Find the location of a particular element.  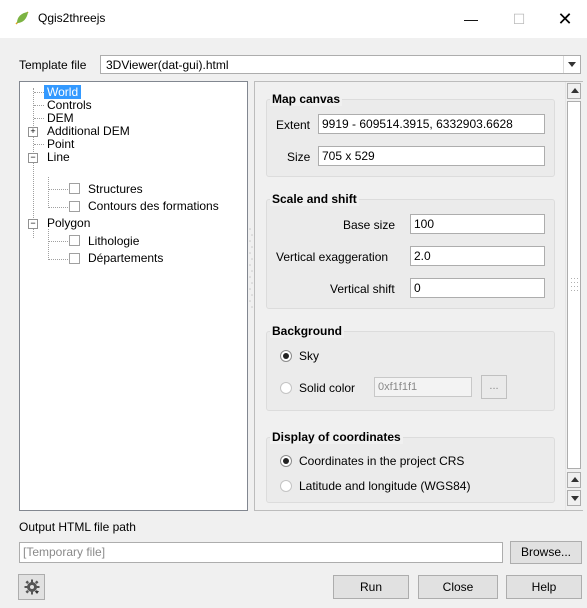

base-size-label: Base size is located at coordinates (369, 225).